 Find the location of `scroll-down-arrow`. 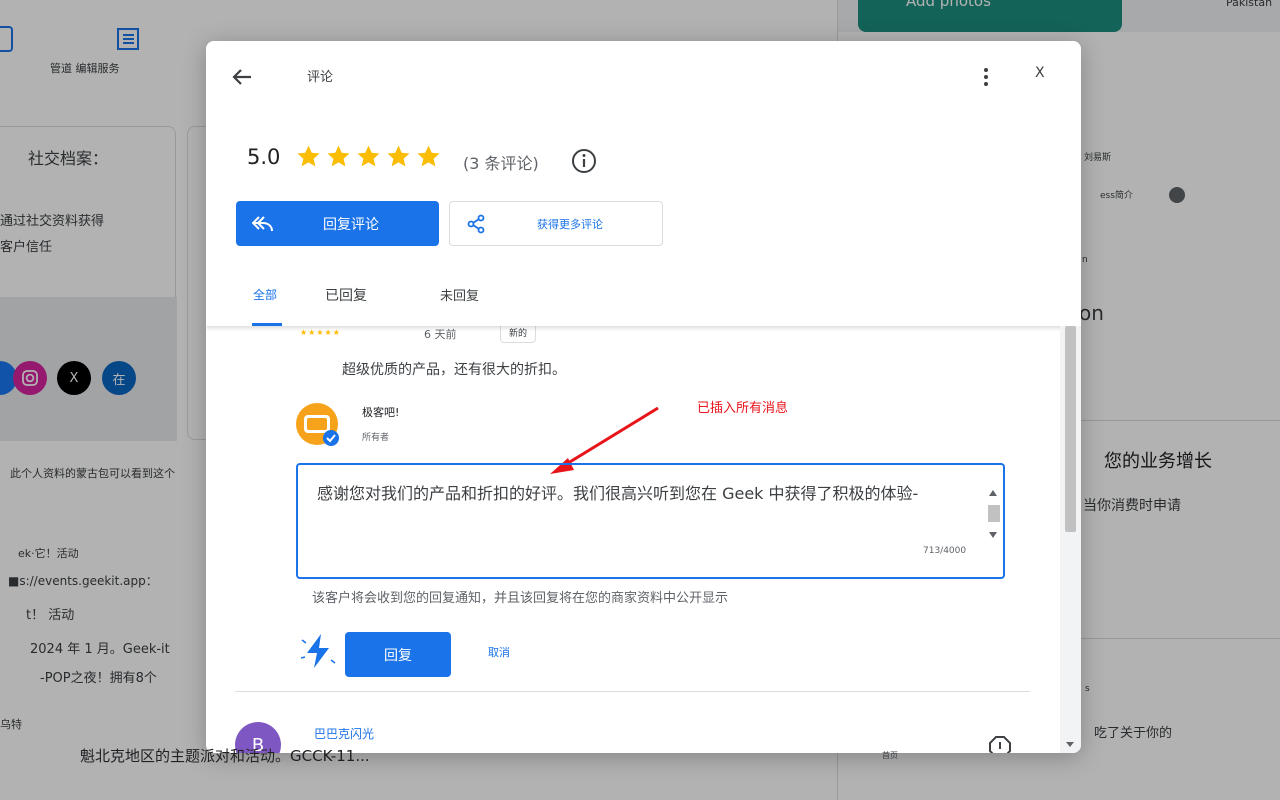

scroll-down-arrow is located at coordinates (1070, 744).